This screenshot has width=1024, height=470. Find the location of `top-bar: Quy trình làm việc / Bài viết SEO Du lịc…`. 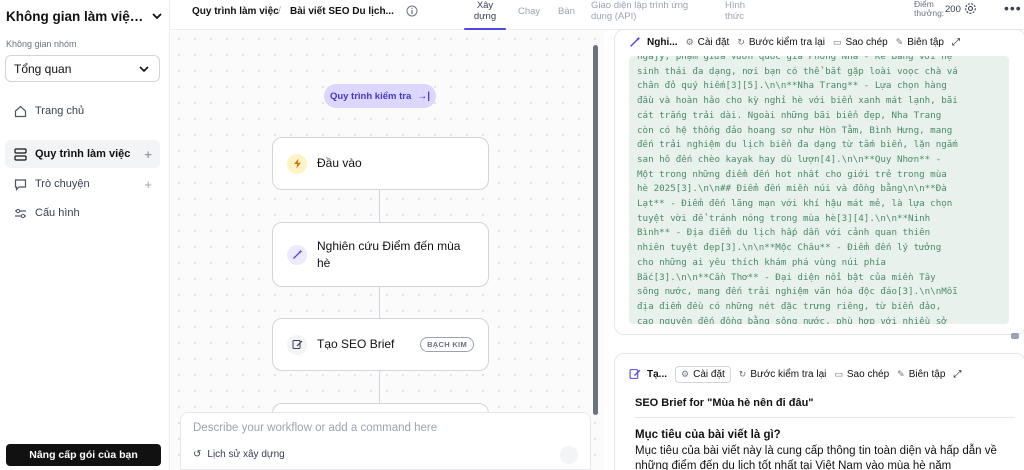

top-bar: Quy trình làm việc / Bài viết SEO Du lịc… is located at coordinates (597, 15).